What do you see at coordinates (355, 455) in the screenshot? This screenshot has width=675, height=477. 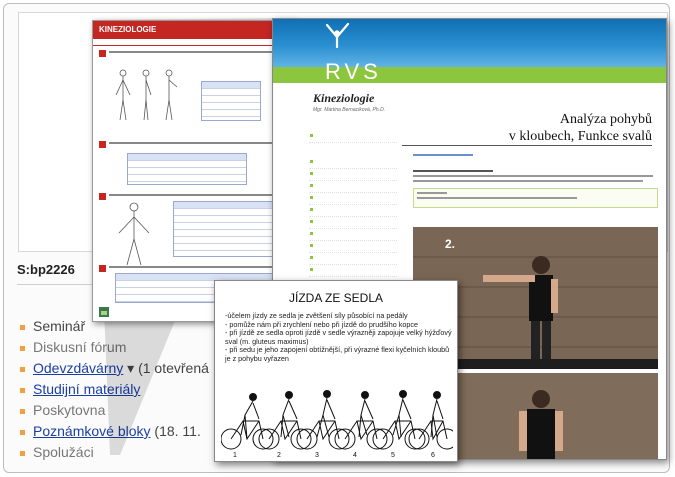 I see `bike-number: 4` at bounding box center [355, 455].